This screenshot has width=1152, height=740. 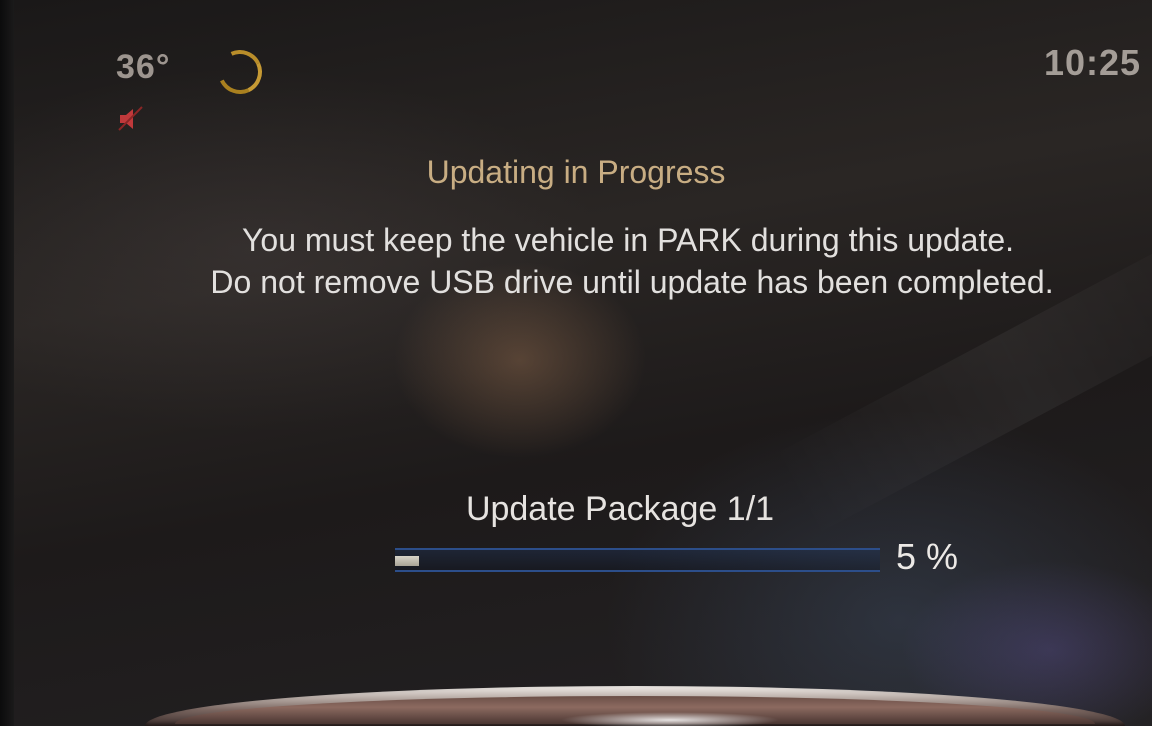 I want to click on screen-glare, so click(x=960, y=375).